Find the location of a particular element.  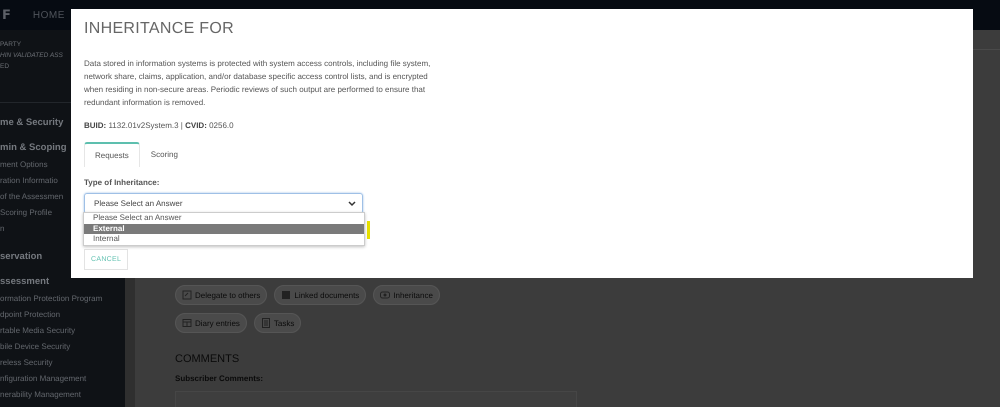

action-chip: Linked documents is located at coordinates (320, 295).